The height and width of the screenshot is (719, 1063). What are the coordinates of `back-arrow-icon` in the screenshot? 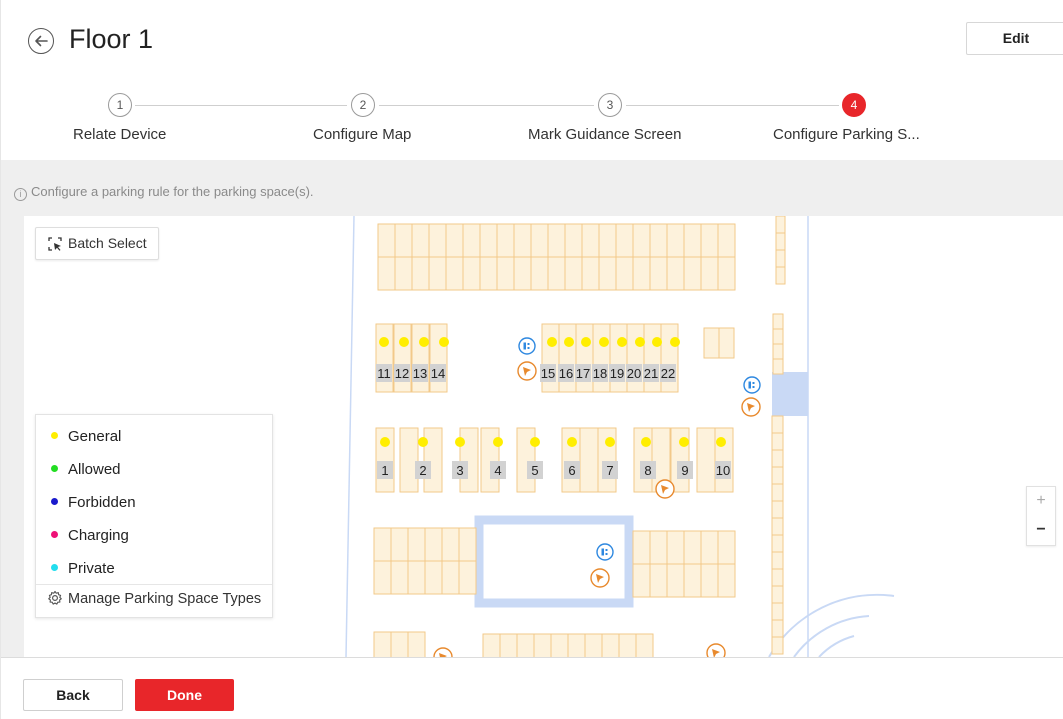 It's located at (41, 41).